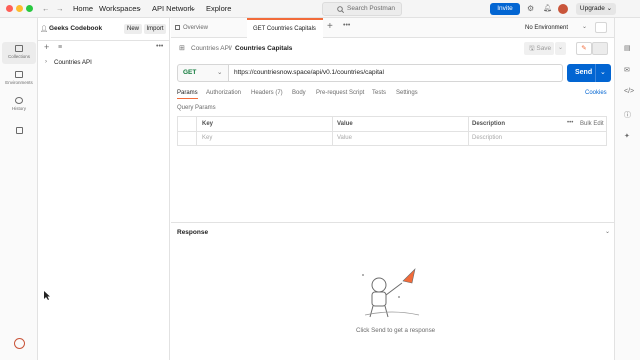 The width and height of the screenshot is (640, 360). Describe the element at coordinates (29, 8) in the screenshot. I see `maximize-window-button` at that location.